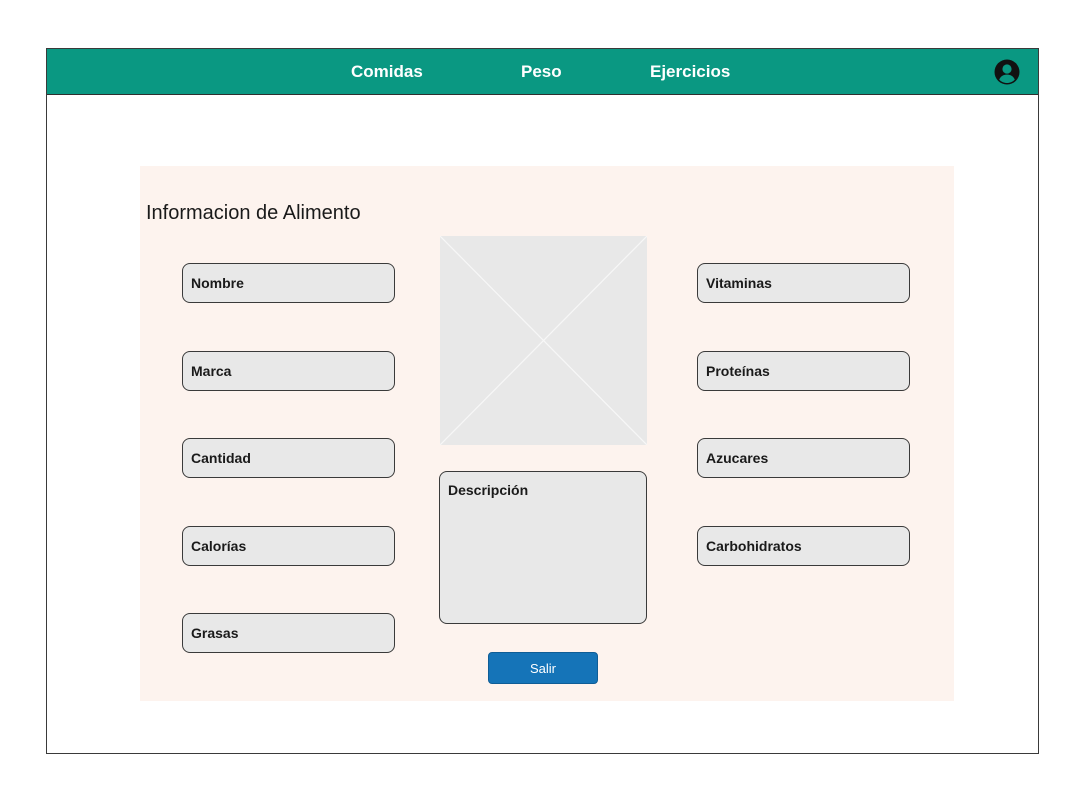 The width and height of the screenshot is (1087, 794). What do you see at coordinates (737, 458) in the screenshot?
I see `field-label: Azucares` at bounding box center [737, 458].